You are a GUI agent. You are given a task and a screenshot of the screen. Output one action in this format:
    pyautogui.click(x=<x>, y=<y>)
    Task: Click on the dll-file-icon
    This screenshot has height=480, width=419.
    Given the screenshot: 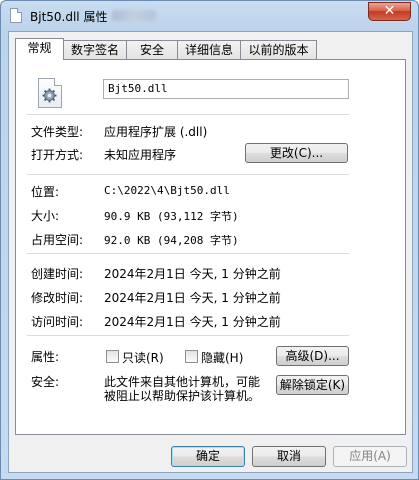 What is the action you would take?
    pyautogui.click(x=16, y=15)
    